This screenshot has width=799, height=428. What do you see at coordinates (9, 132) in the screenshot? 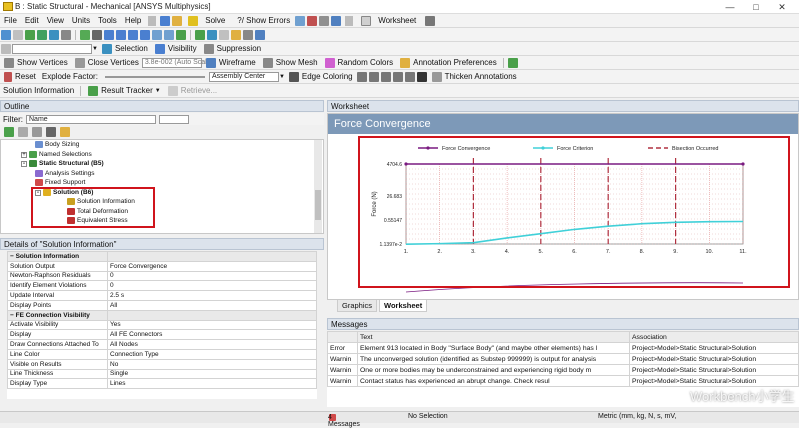
I see `refresh-icon` at bounding box center [9, 132].